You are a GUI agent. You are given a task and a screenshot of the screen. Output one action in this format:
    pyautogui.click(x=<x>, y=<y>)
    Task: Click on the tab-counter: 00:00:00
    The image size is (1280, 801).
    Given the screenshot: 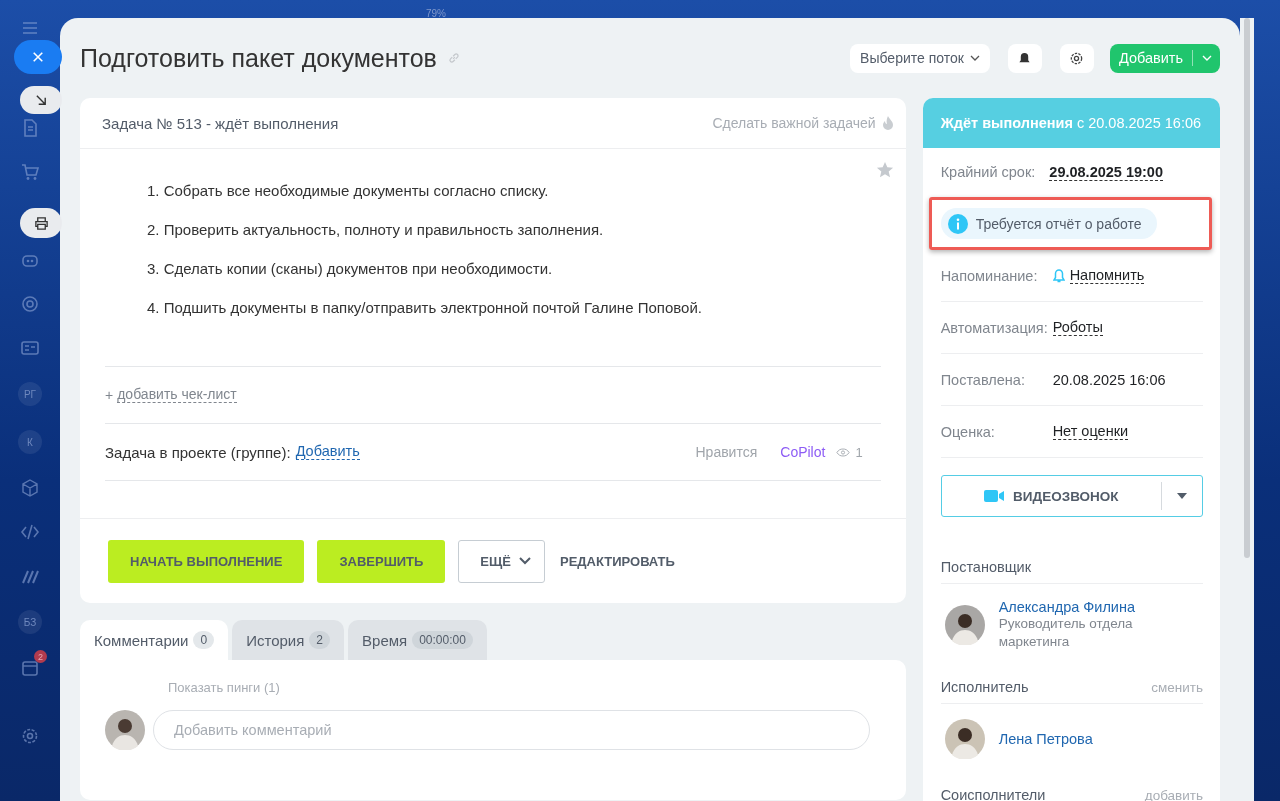 What is the action you would take?
    pyautogui.click(x=442, y=640)
    